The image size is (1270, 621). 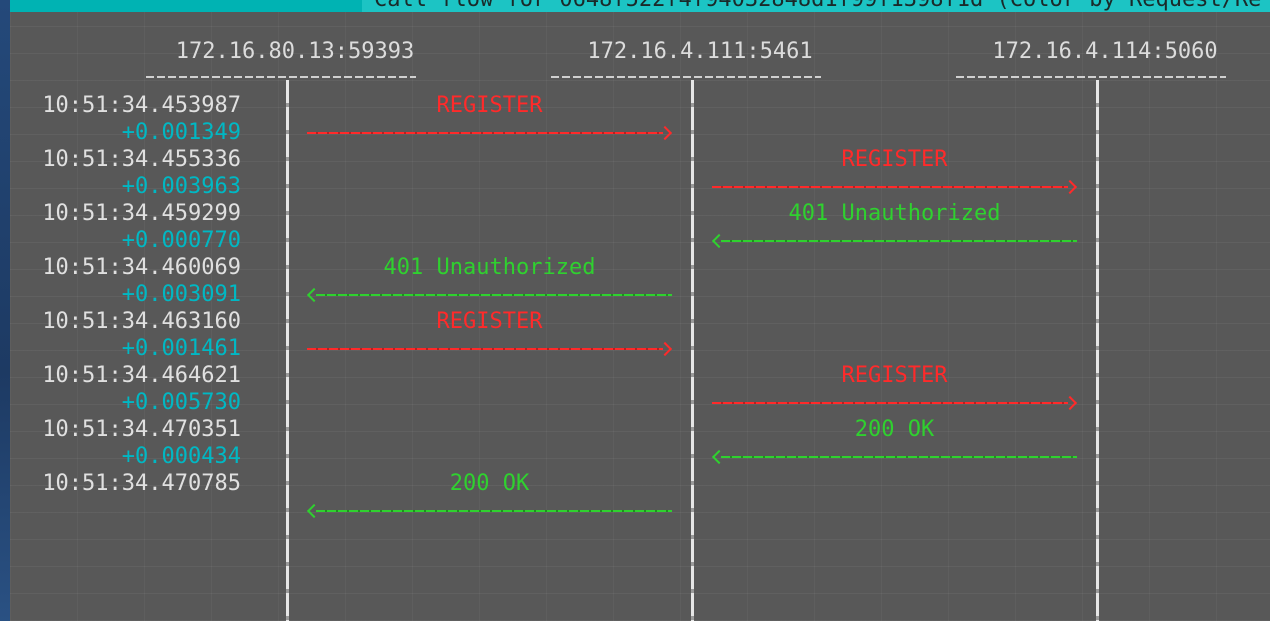 I want to click on endpoint-label-1: 172.16.80.13:59393, so click(x=295, y=51).